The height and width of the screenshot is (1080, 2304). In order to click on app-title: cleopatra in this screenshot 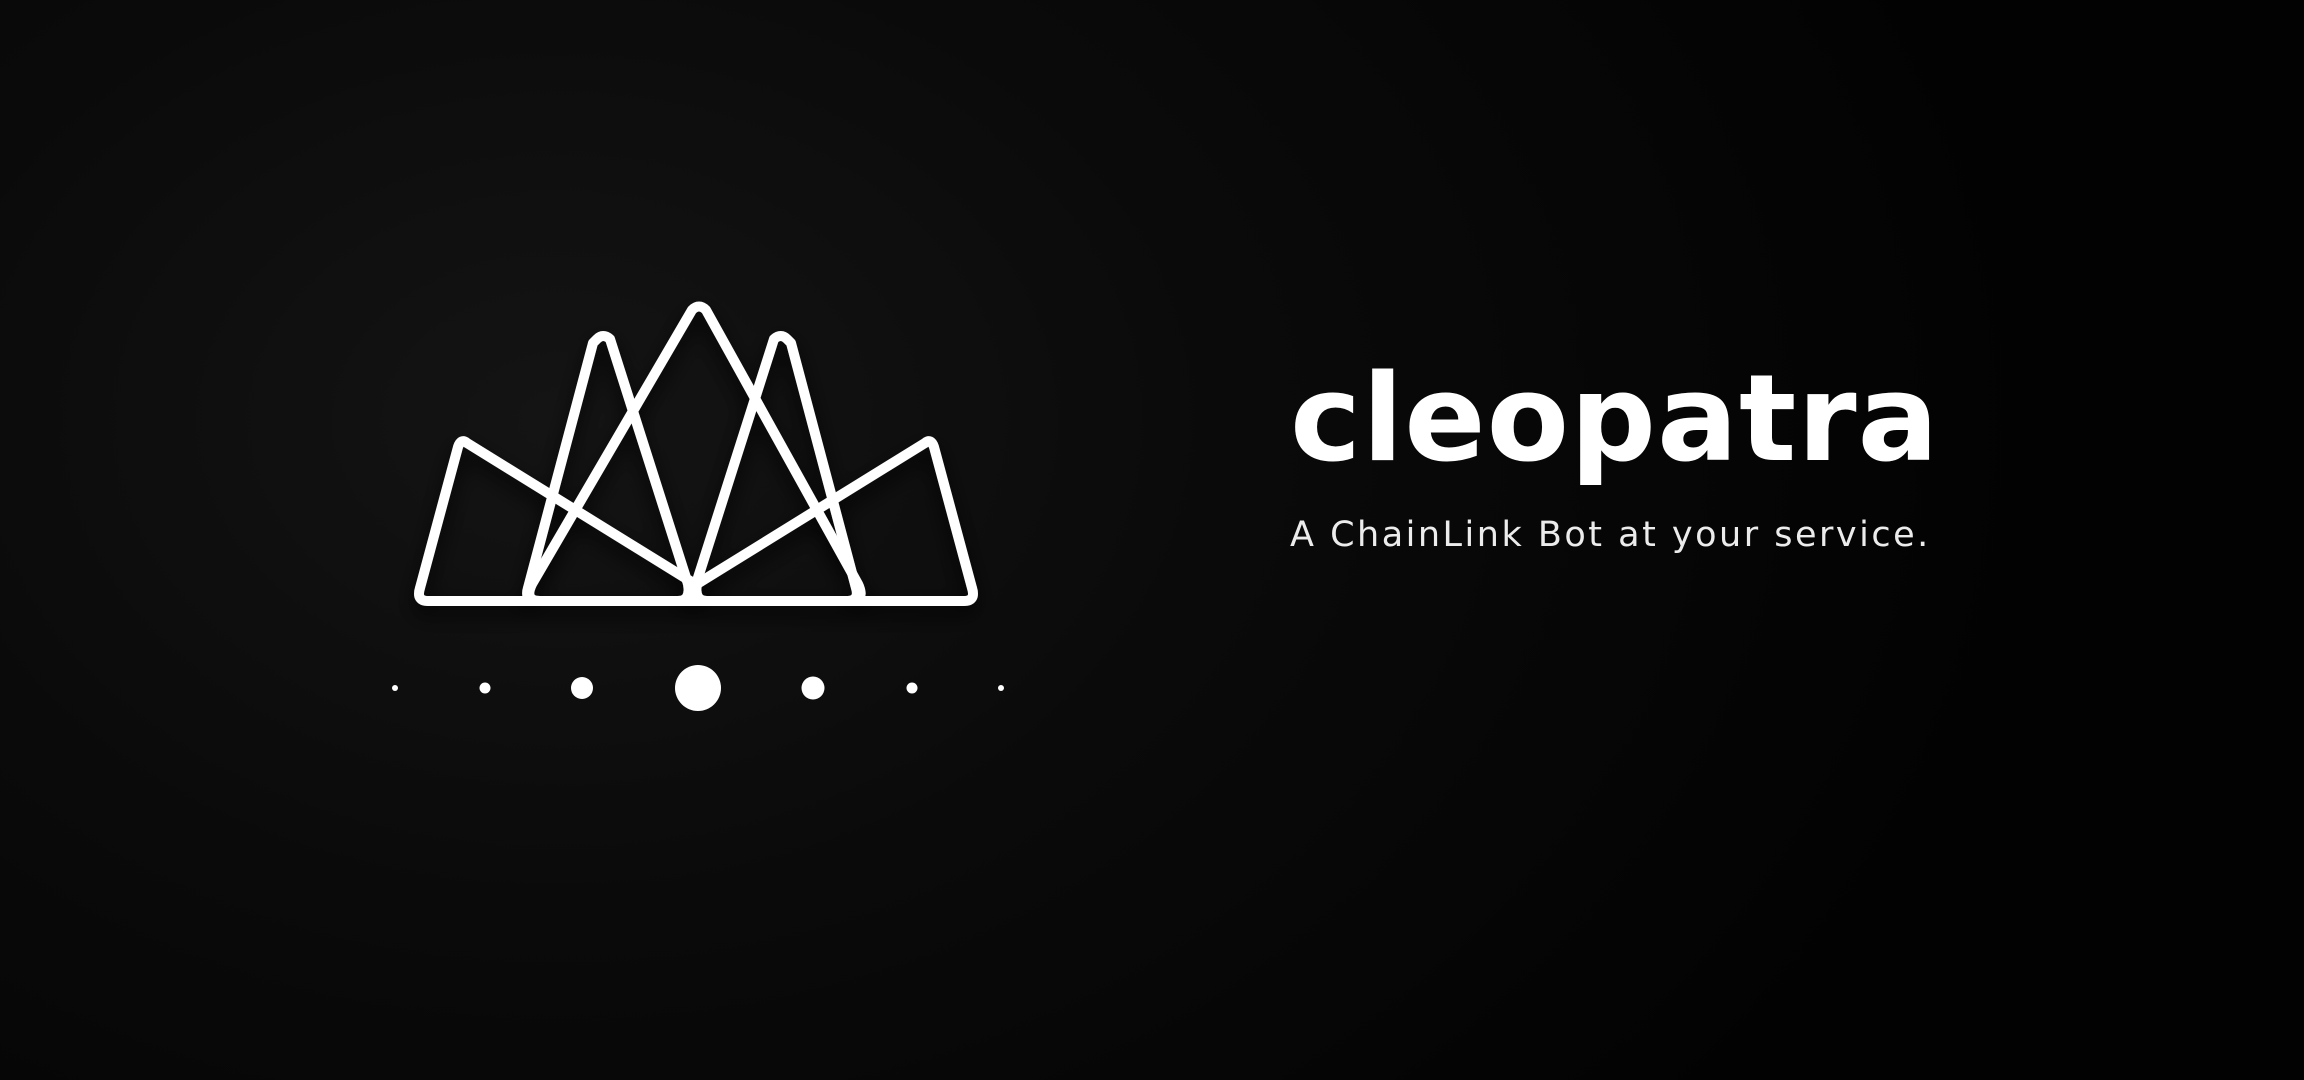, I will do `click(1615, 419)`.